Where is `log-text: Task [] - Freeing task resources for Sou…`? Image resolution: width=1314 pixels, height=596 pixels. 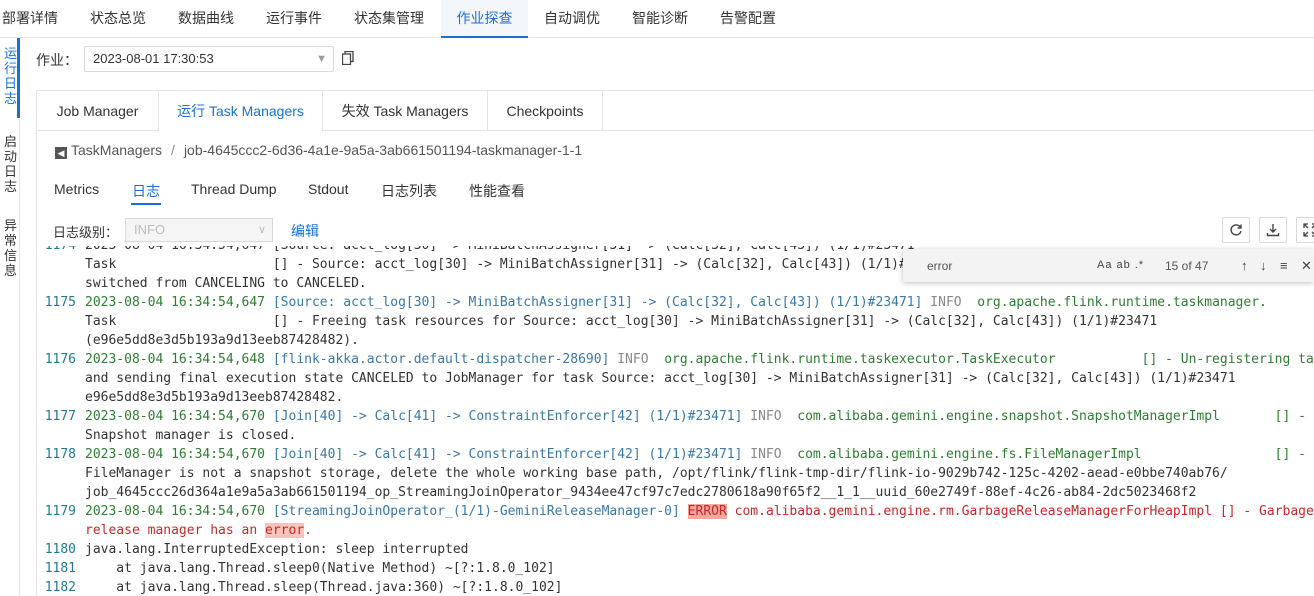 log-text: Task [] - Freeing task resources for Sou… is located at coordinates (621, 321).